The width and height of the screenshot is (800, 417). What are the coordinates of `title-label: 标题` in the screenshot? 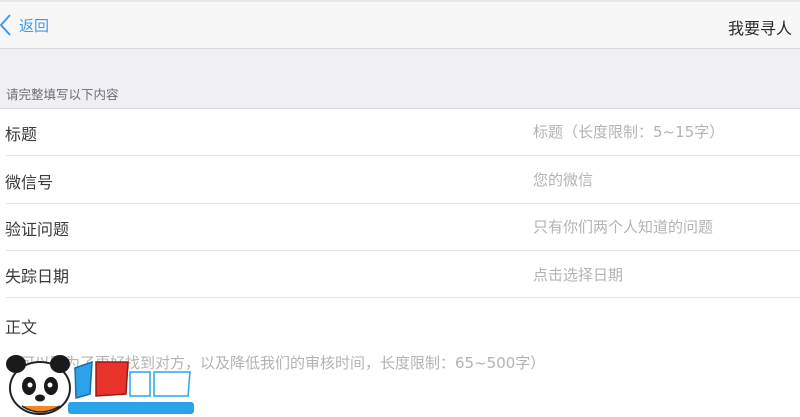 It's located at (21, 134).